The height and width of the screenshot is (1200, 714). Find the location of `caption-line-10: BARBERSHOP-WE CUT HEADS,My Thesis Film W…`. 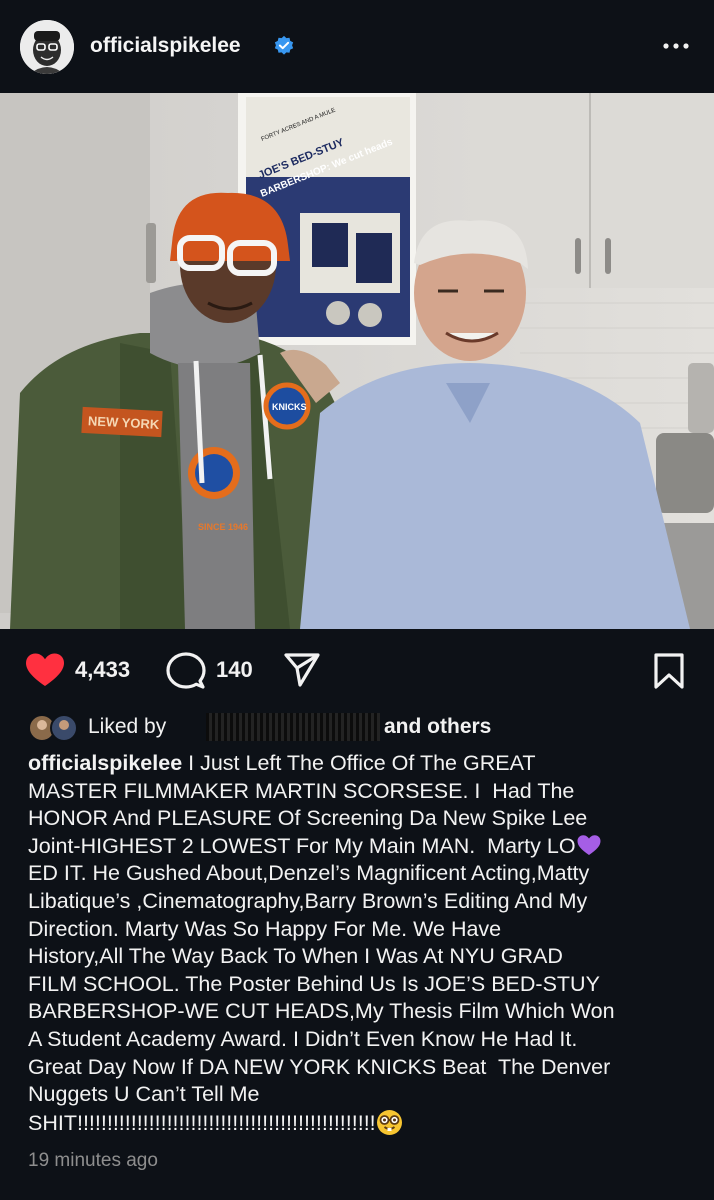

caption-line-10: BARBERSHOP-WE CUT HEADS,My Thesis Film W… is located at coordinates (321, 1011).